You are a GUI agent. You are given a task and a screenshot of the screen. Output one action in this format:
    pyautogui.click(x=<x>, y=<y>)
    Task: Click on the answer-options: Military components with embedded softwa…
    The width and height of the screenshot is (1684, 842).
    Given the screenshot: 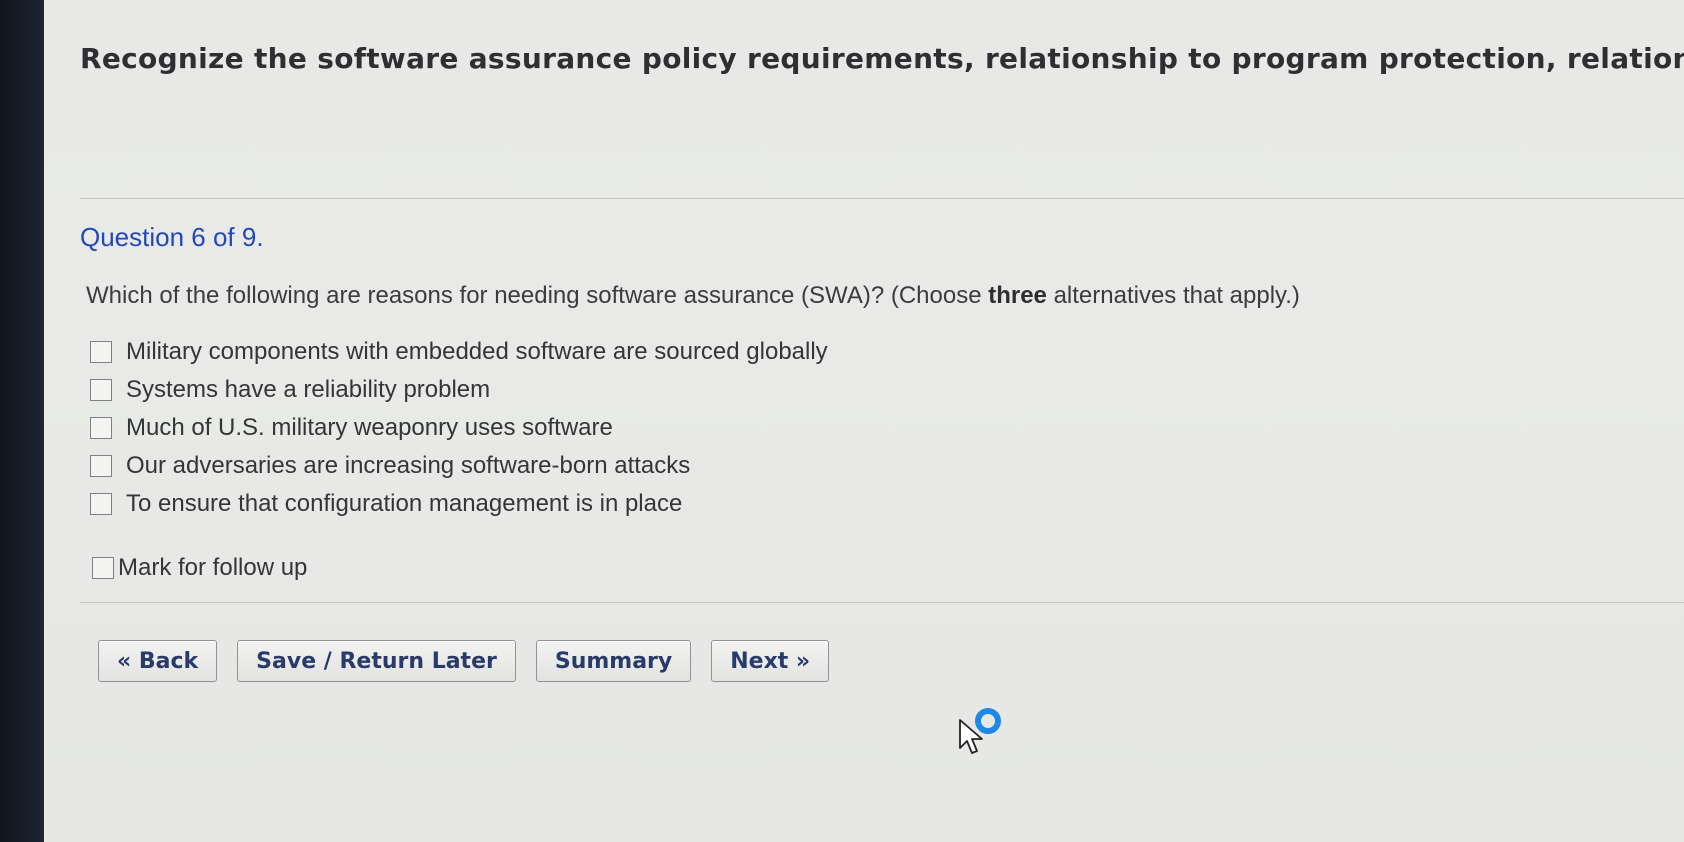 What is the action you would take?
    pyautogui.click(x=459, y=428)
    